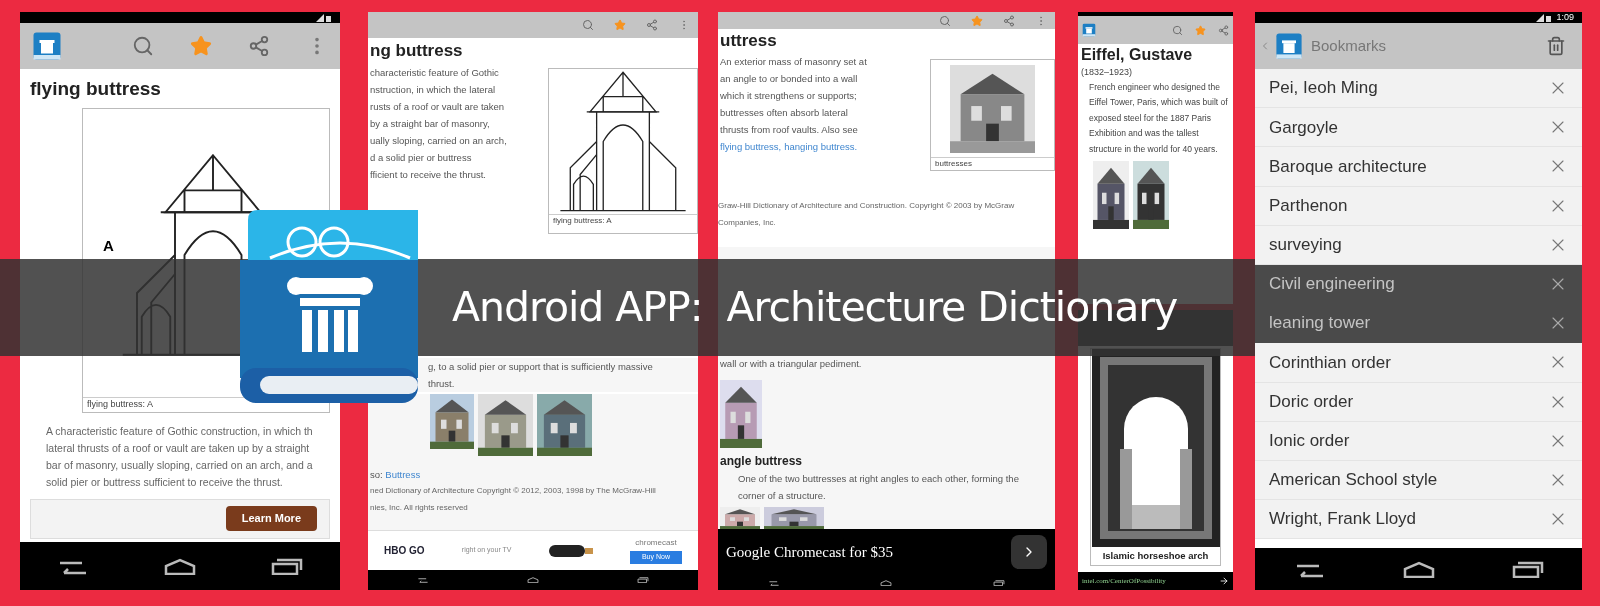 This screenshot has height=606, width=1600. What do you see at coordinates (1349, 45) in the screenshot?
I see `screen-title: Bookmarks` at bounding box center [1349, 45].